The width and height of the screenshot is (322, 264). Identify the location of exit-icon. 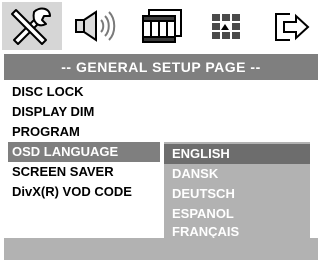
(288, 26).